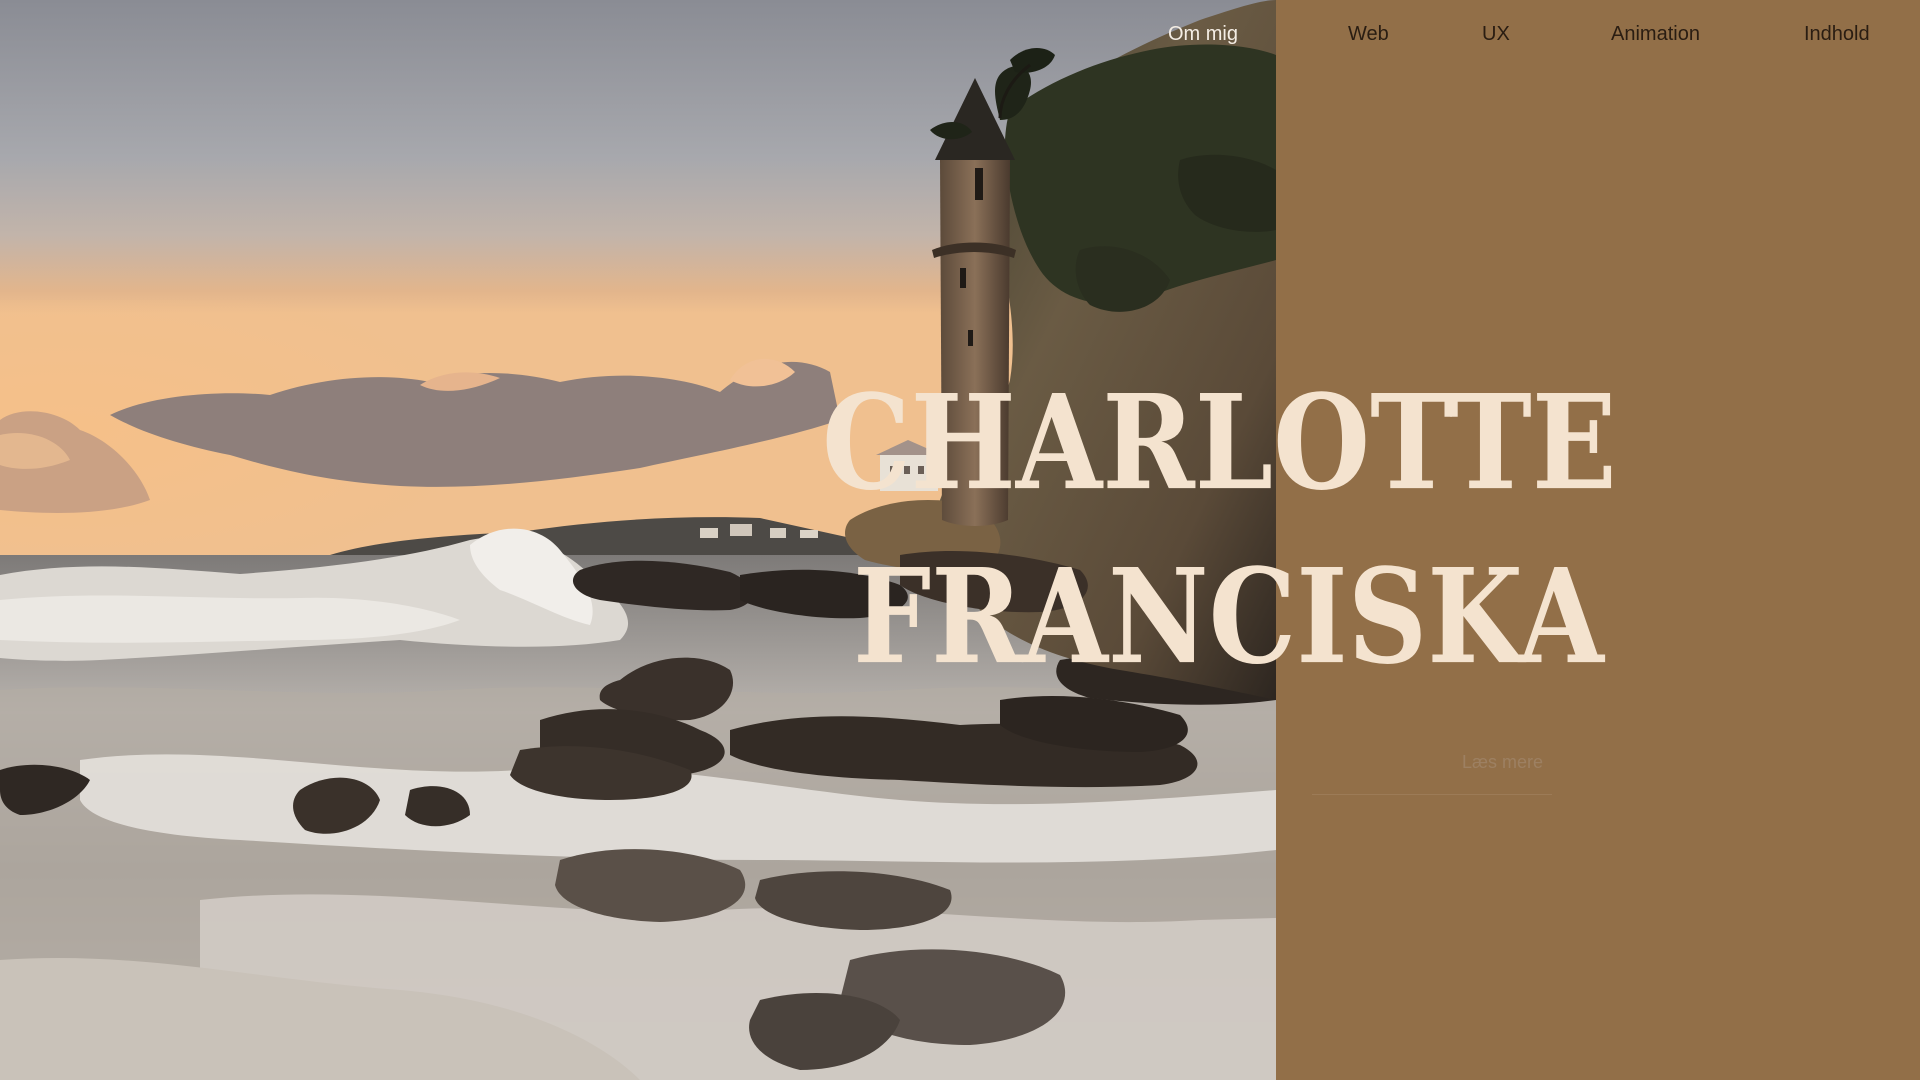  What do you see at coordinates (1502, 762) in the screenshot?
I see `read-more-link: Læs mere` at bounding box center [1502, 762].